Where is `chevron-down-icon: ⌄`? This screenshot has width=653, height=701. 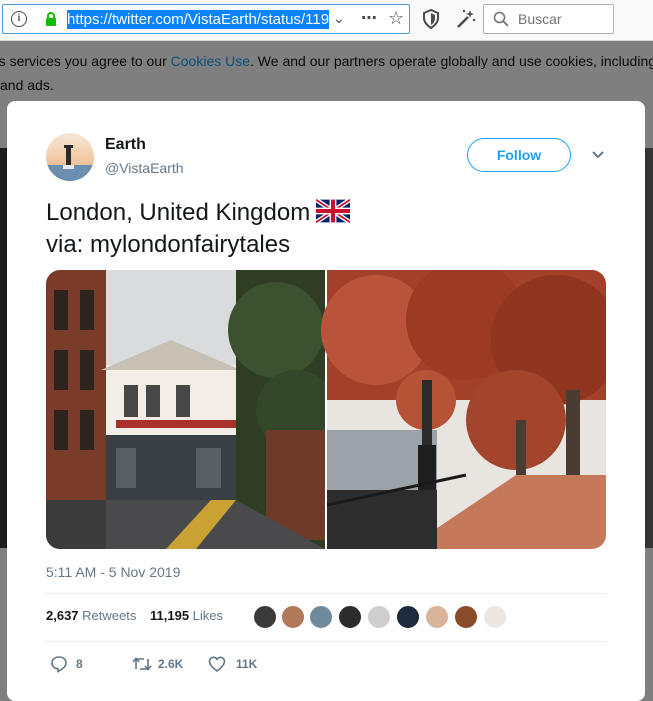 chevron-down-icon: ⌄ is located at coordinates (339, 18).